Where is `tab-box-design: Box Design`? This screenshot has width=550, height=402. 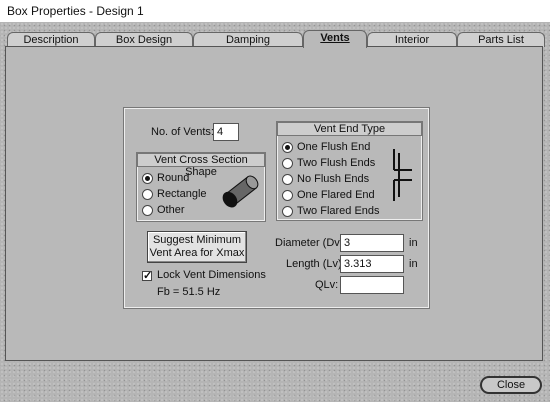
tab-box-design: Box Design is located at coordinates (144, 39).